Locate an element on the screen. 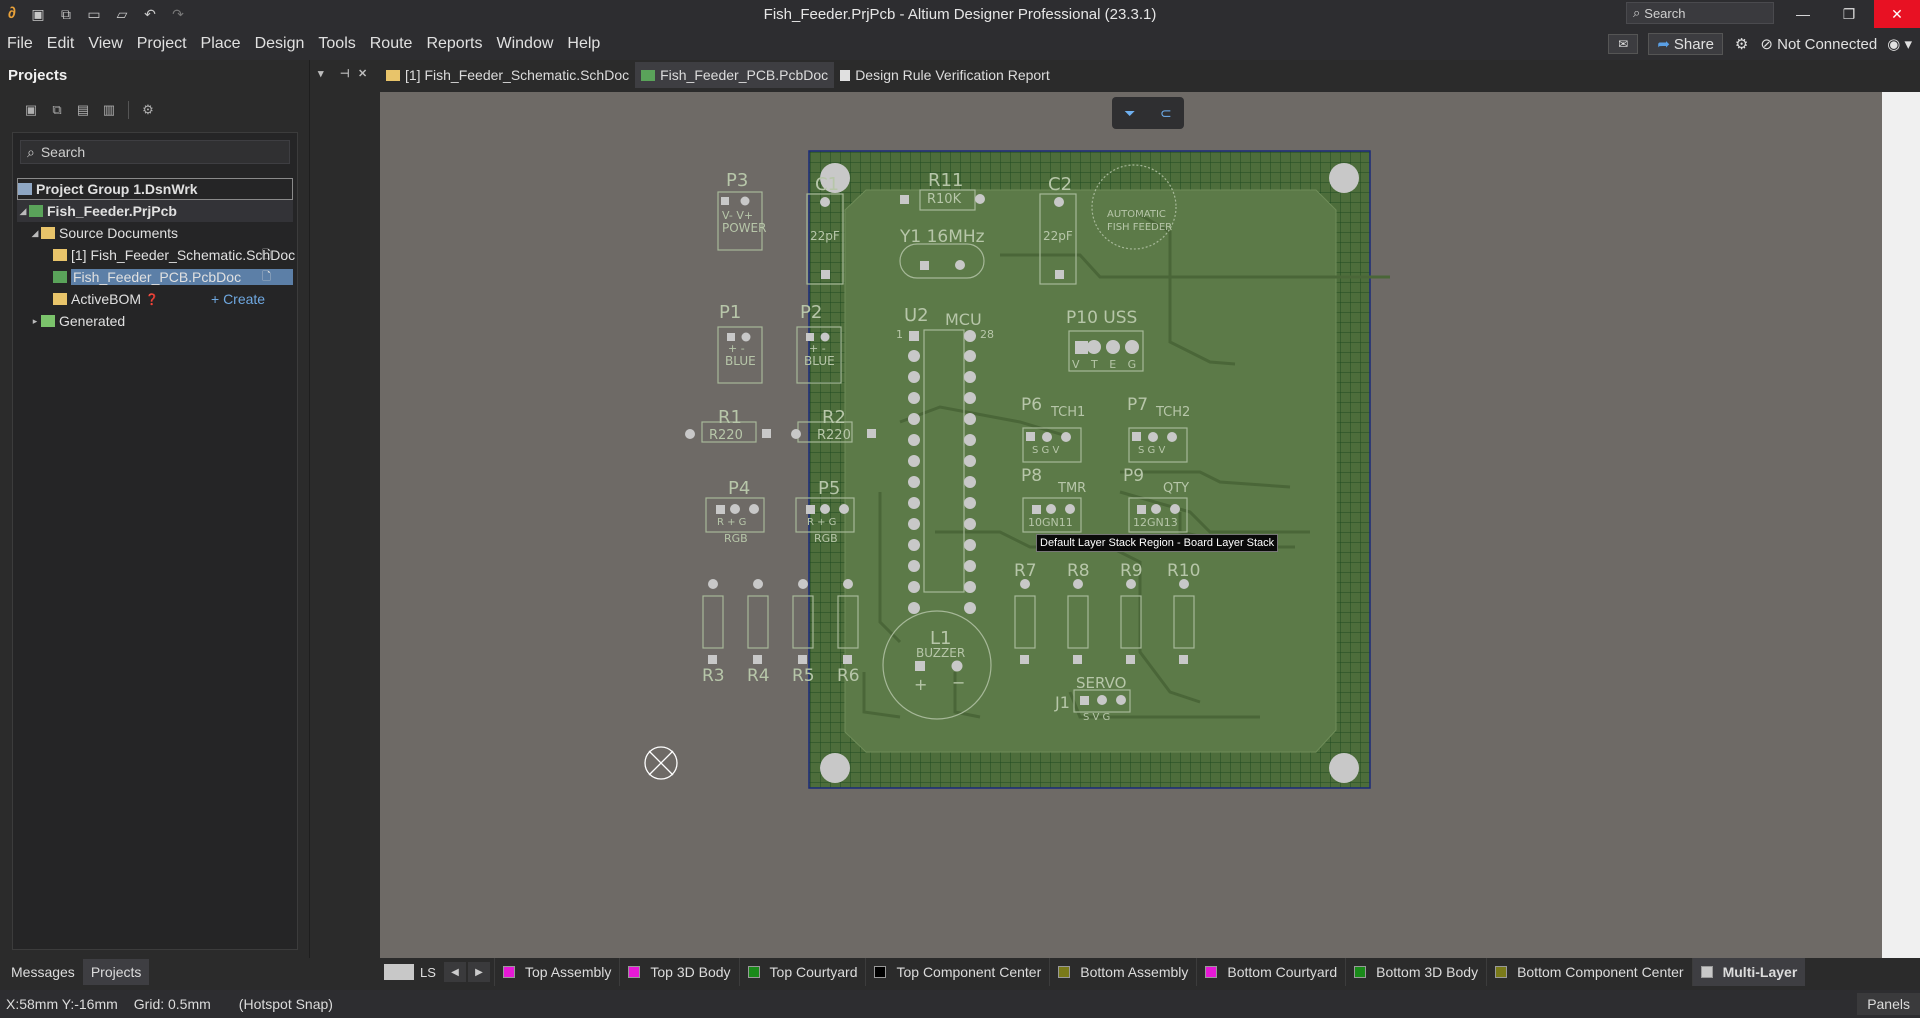 The image size is (1920, 1018). layer-tab-top-component-center: Top Component Center is located at coordinates (957, 972).